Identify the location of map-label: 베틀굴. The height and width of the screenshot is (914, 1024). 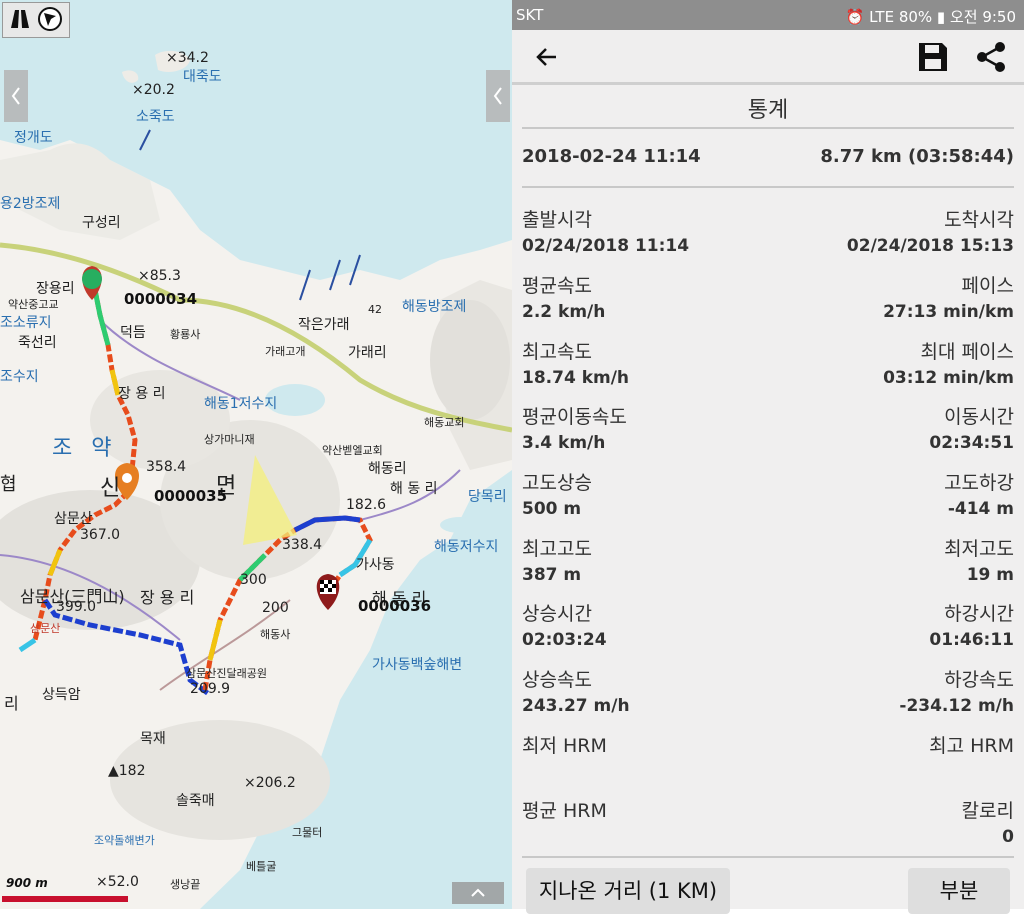
(261, 866).